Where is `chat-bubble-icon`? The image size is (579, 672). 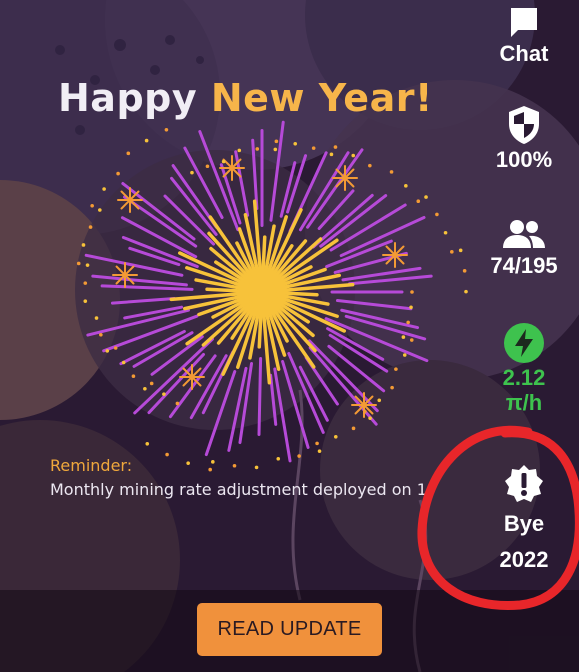 chat-bubble-icon is located at coordinates (524, 22).